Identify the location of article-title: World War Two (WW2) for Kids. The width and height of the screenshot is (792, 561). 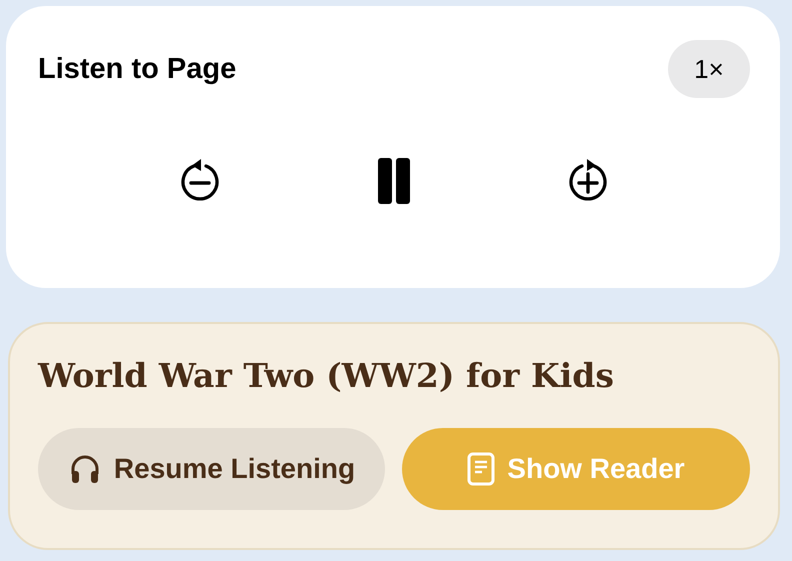
(326, 375).